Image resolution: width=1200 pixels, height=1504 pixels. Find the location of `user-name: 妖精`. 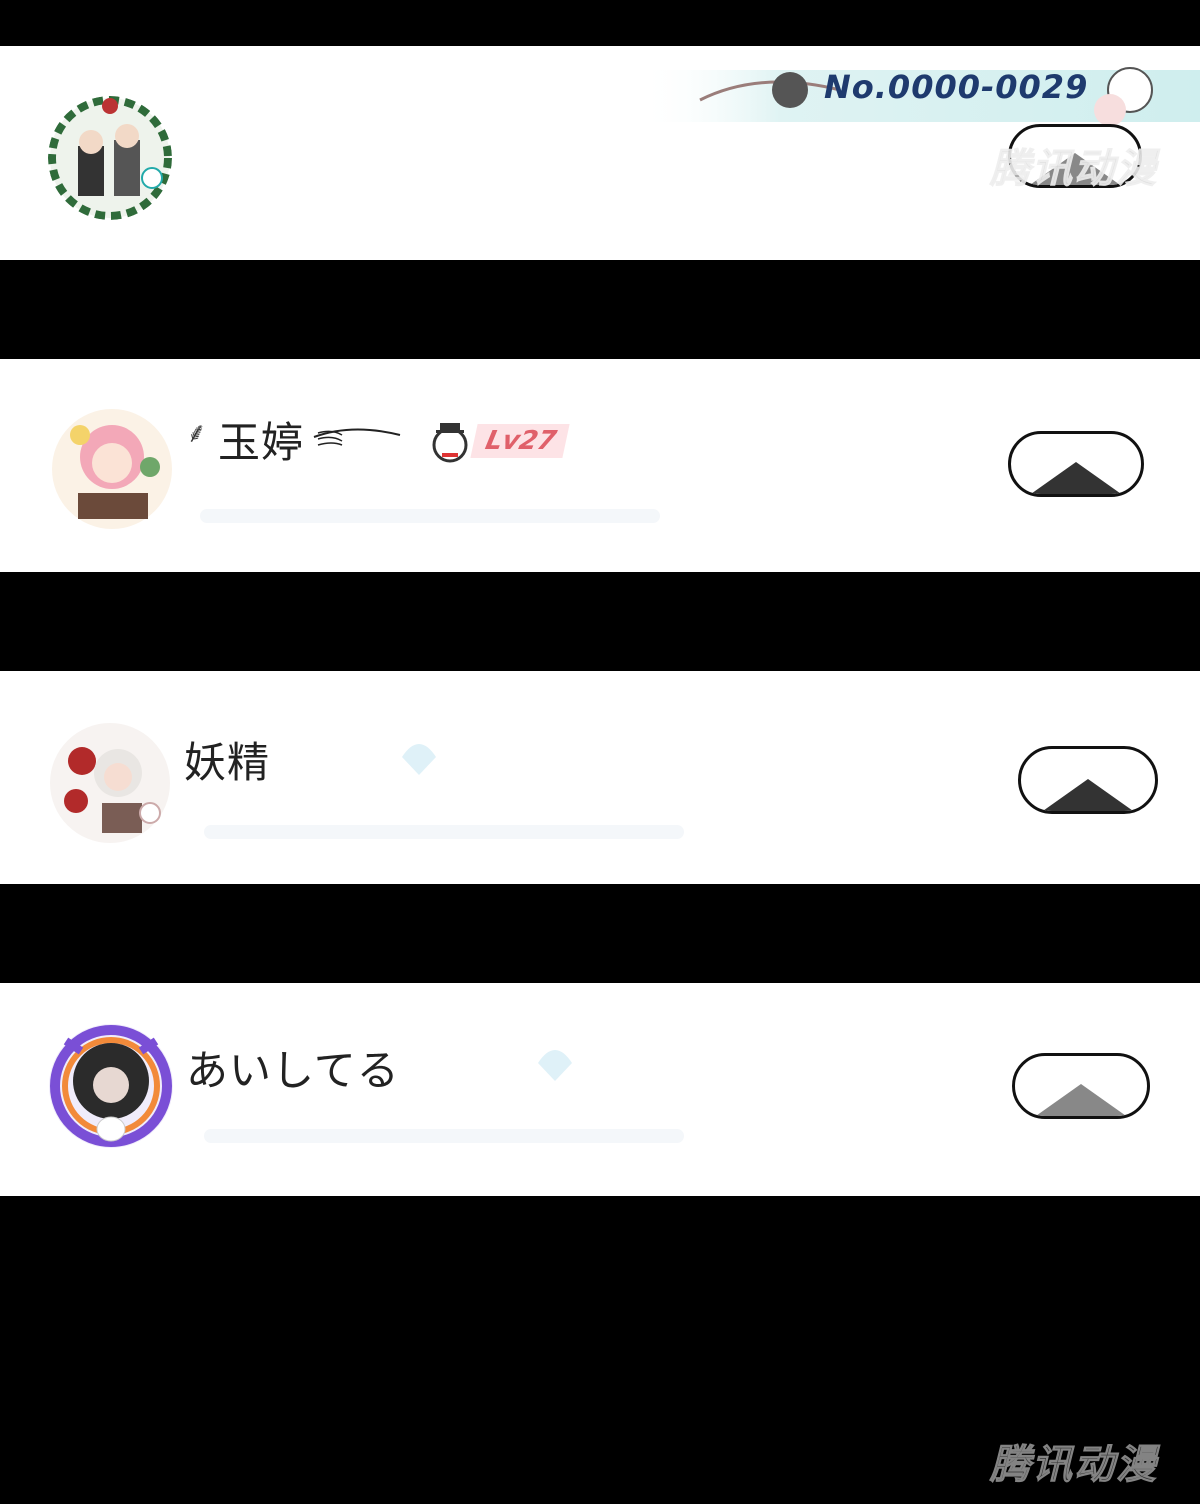

user-name: 妖精 is located at coordinates (227, 762).